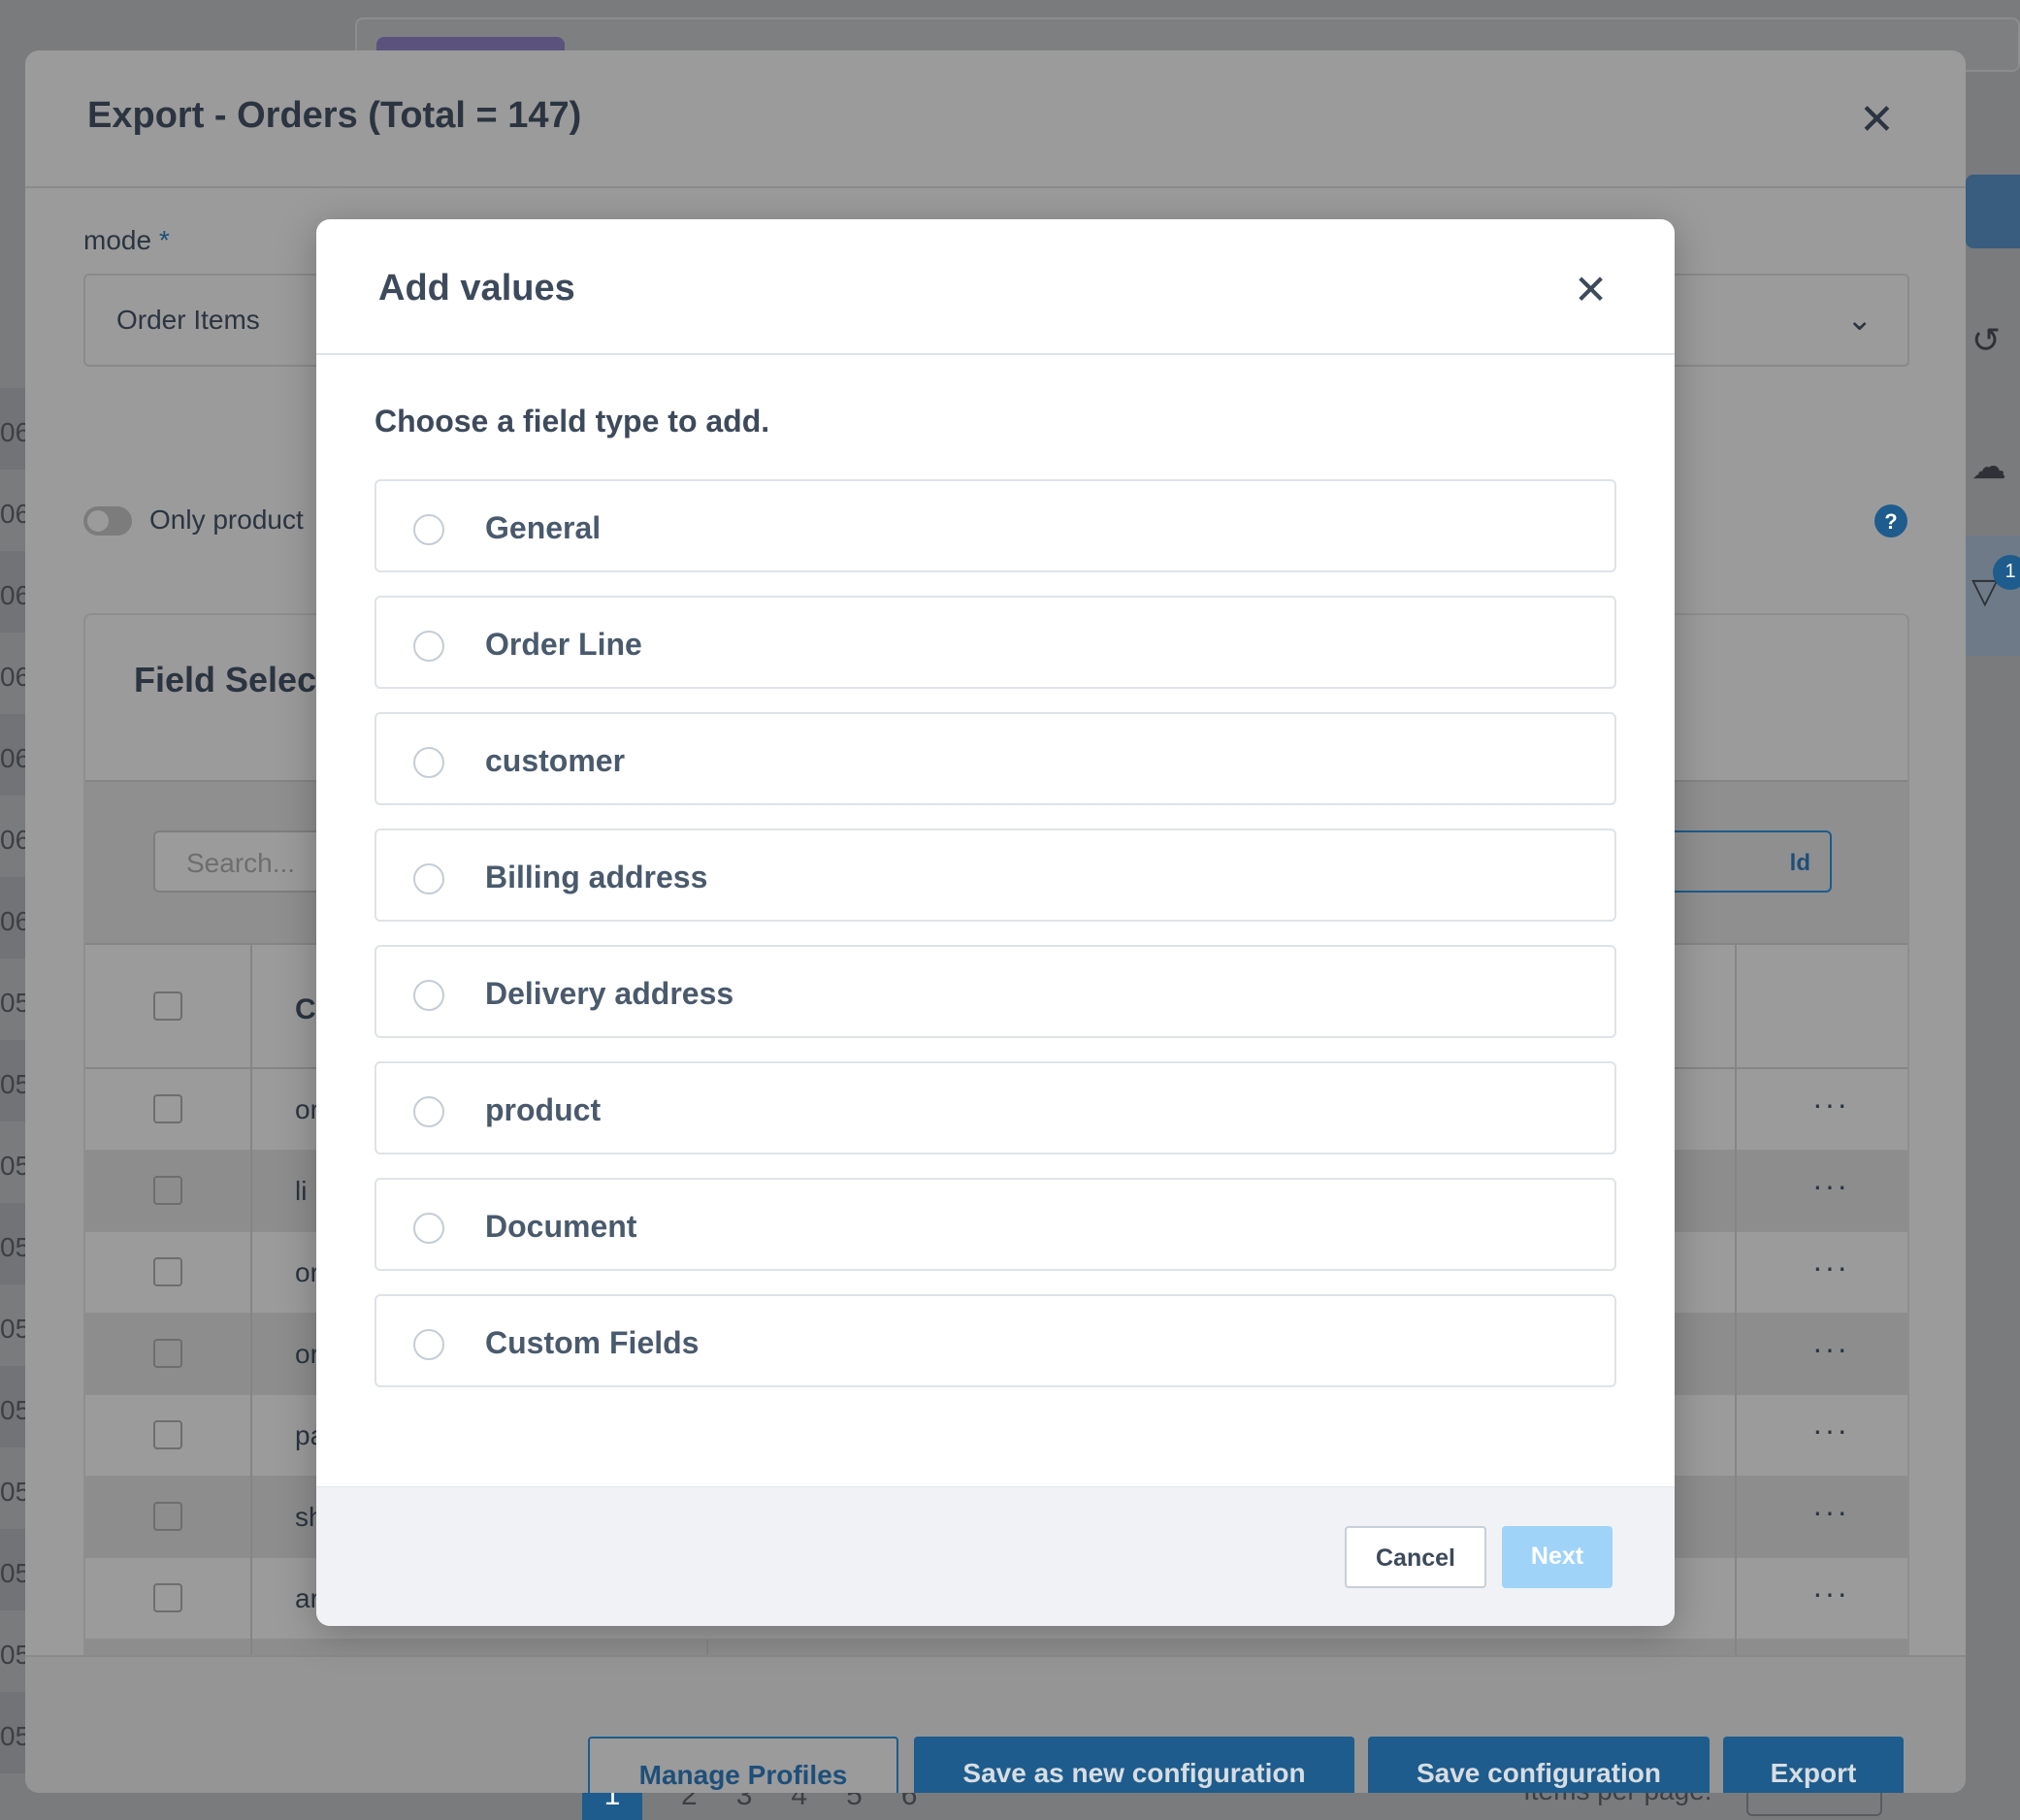  I want to click on cancel-button: Cancel, so click(1415, 1557).